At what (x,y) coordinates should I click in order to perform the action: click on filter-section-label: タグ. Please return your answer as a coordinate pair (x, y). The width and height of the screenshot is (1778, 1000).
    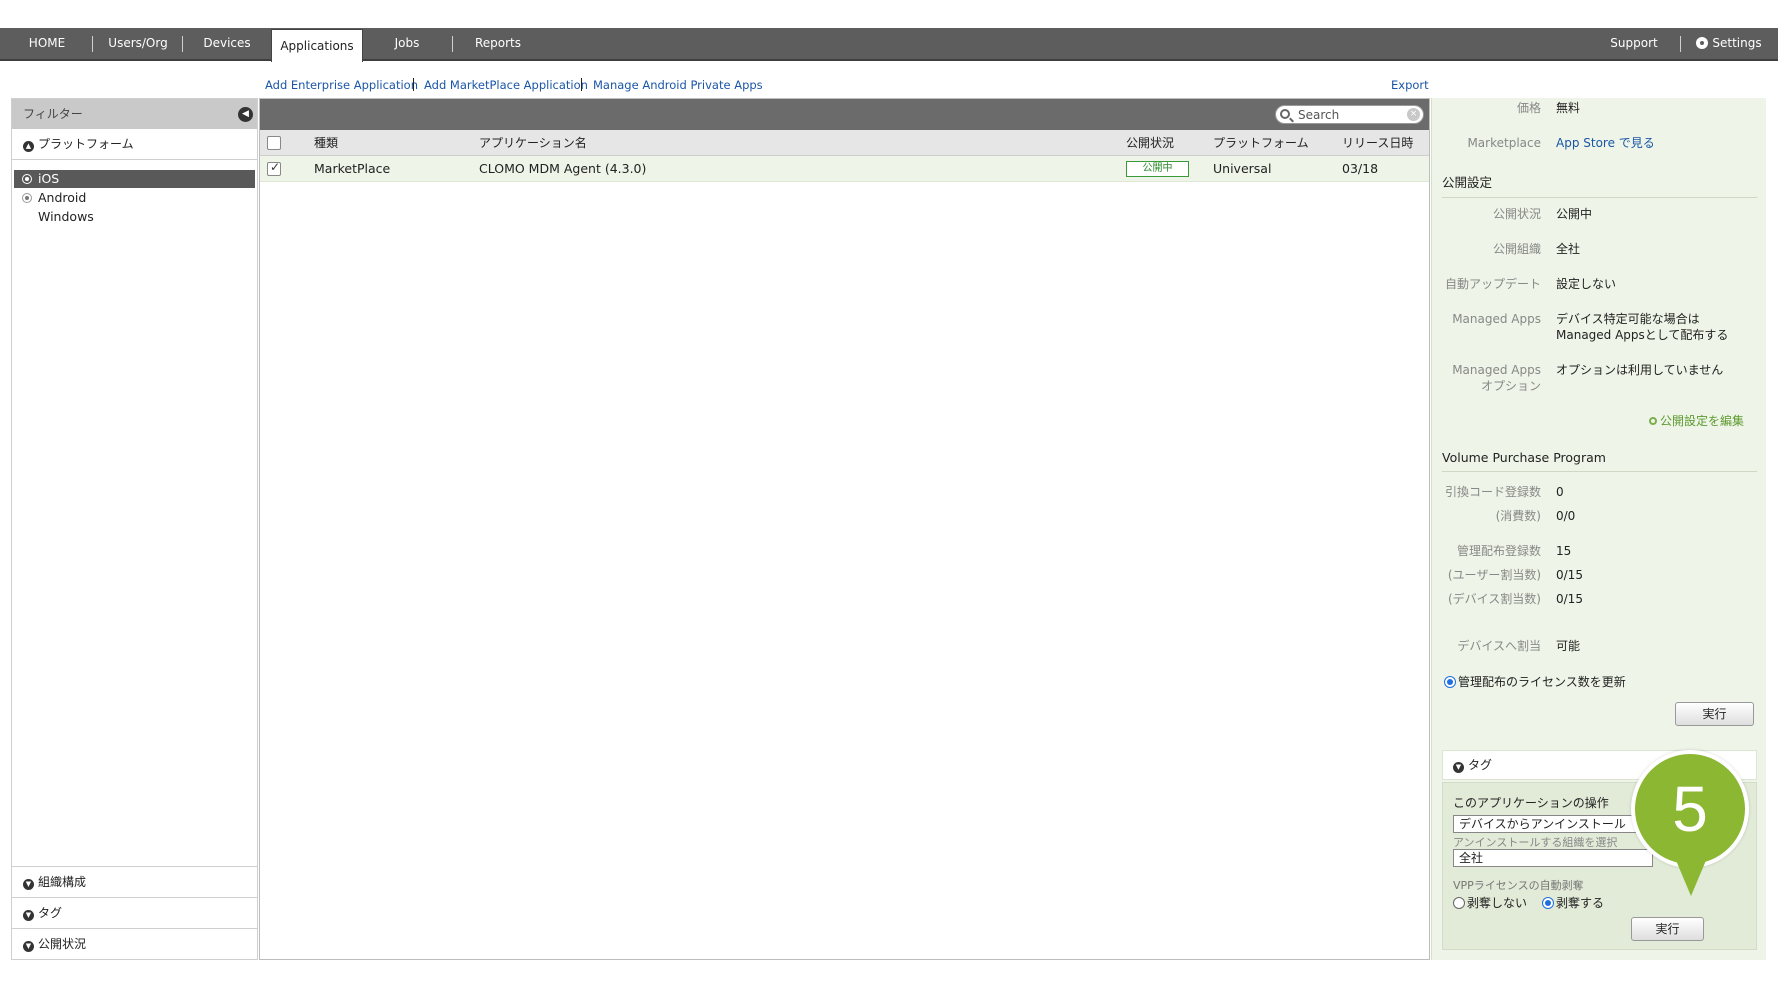
    Looking at the image, I should click on (50, 913).